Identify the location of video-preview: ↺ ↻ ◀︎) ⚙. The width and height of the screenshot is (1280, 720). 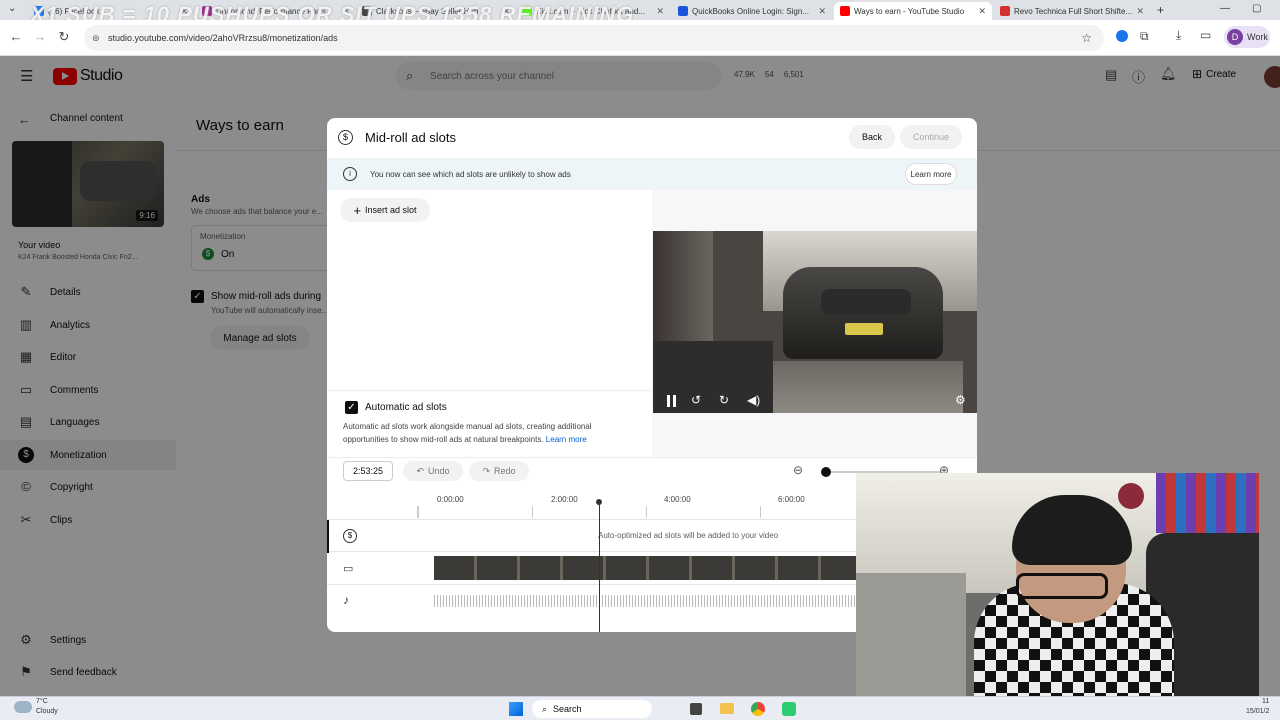
(815, 322).